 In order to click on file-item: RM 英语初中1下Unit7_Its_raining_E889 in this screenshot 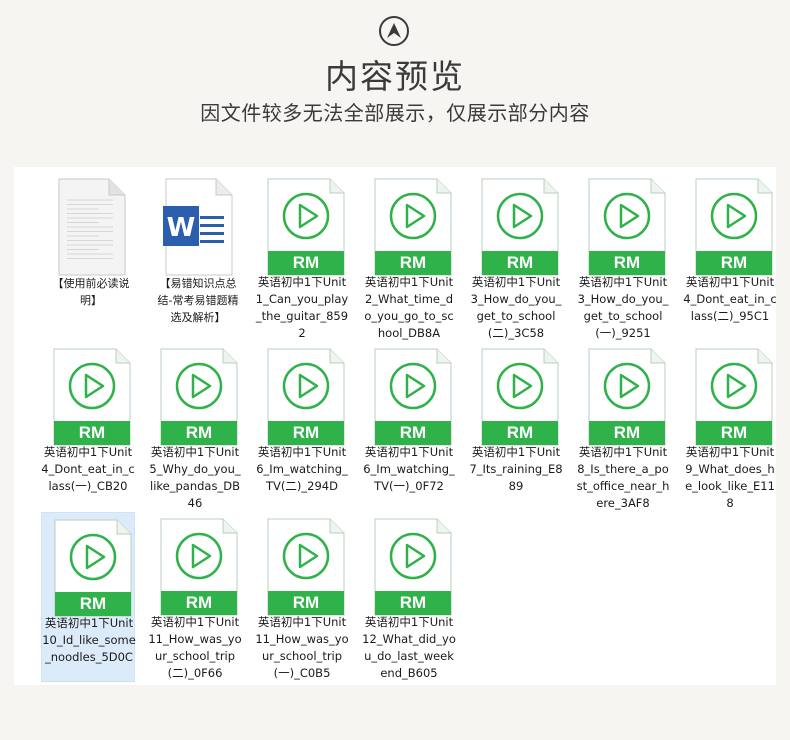, I will do `click(516, 427)`.